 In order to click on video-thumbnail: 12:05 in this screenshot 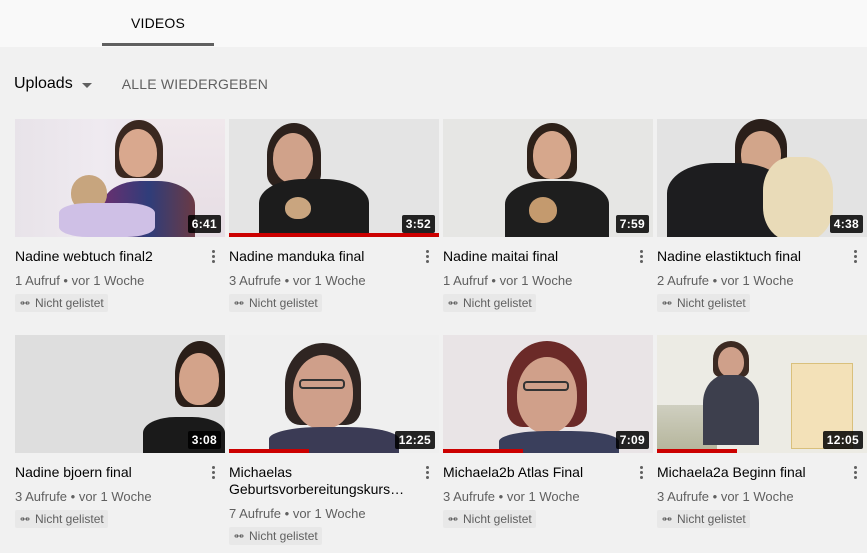, I will do `click(762, 394)`.